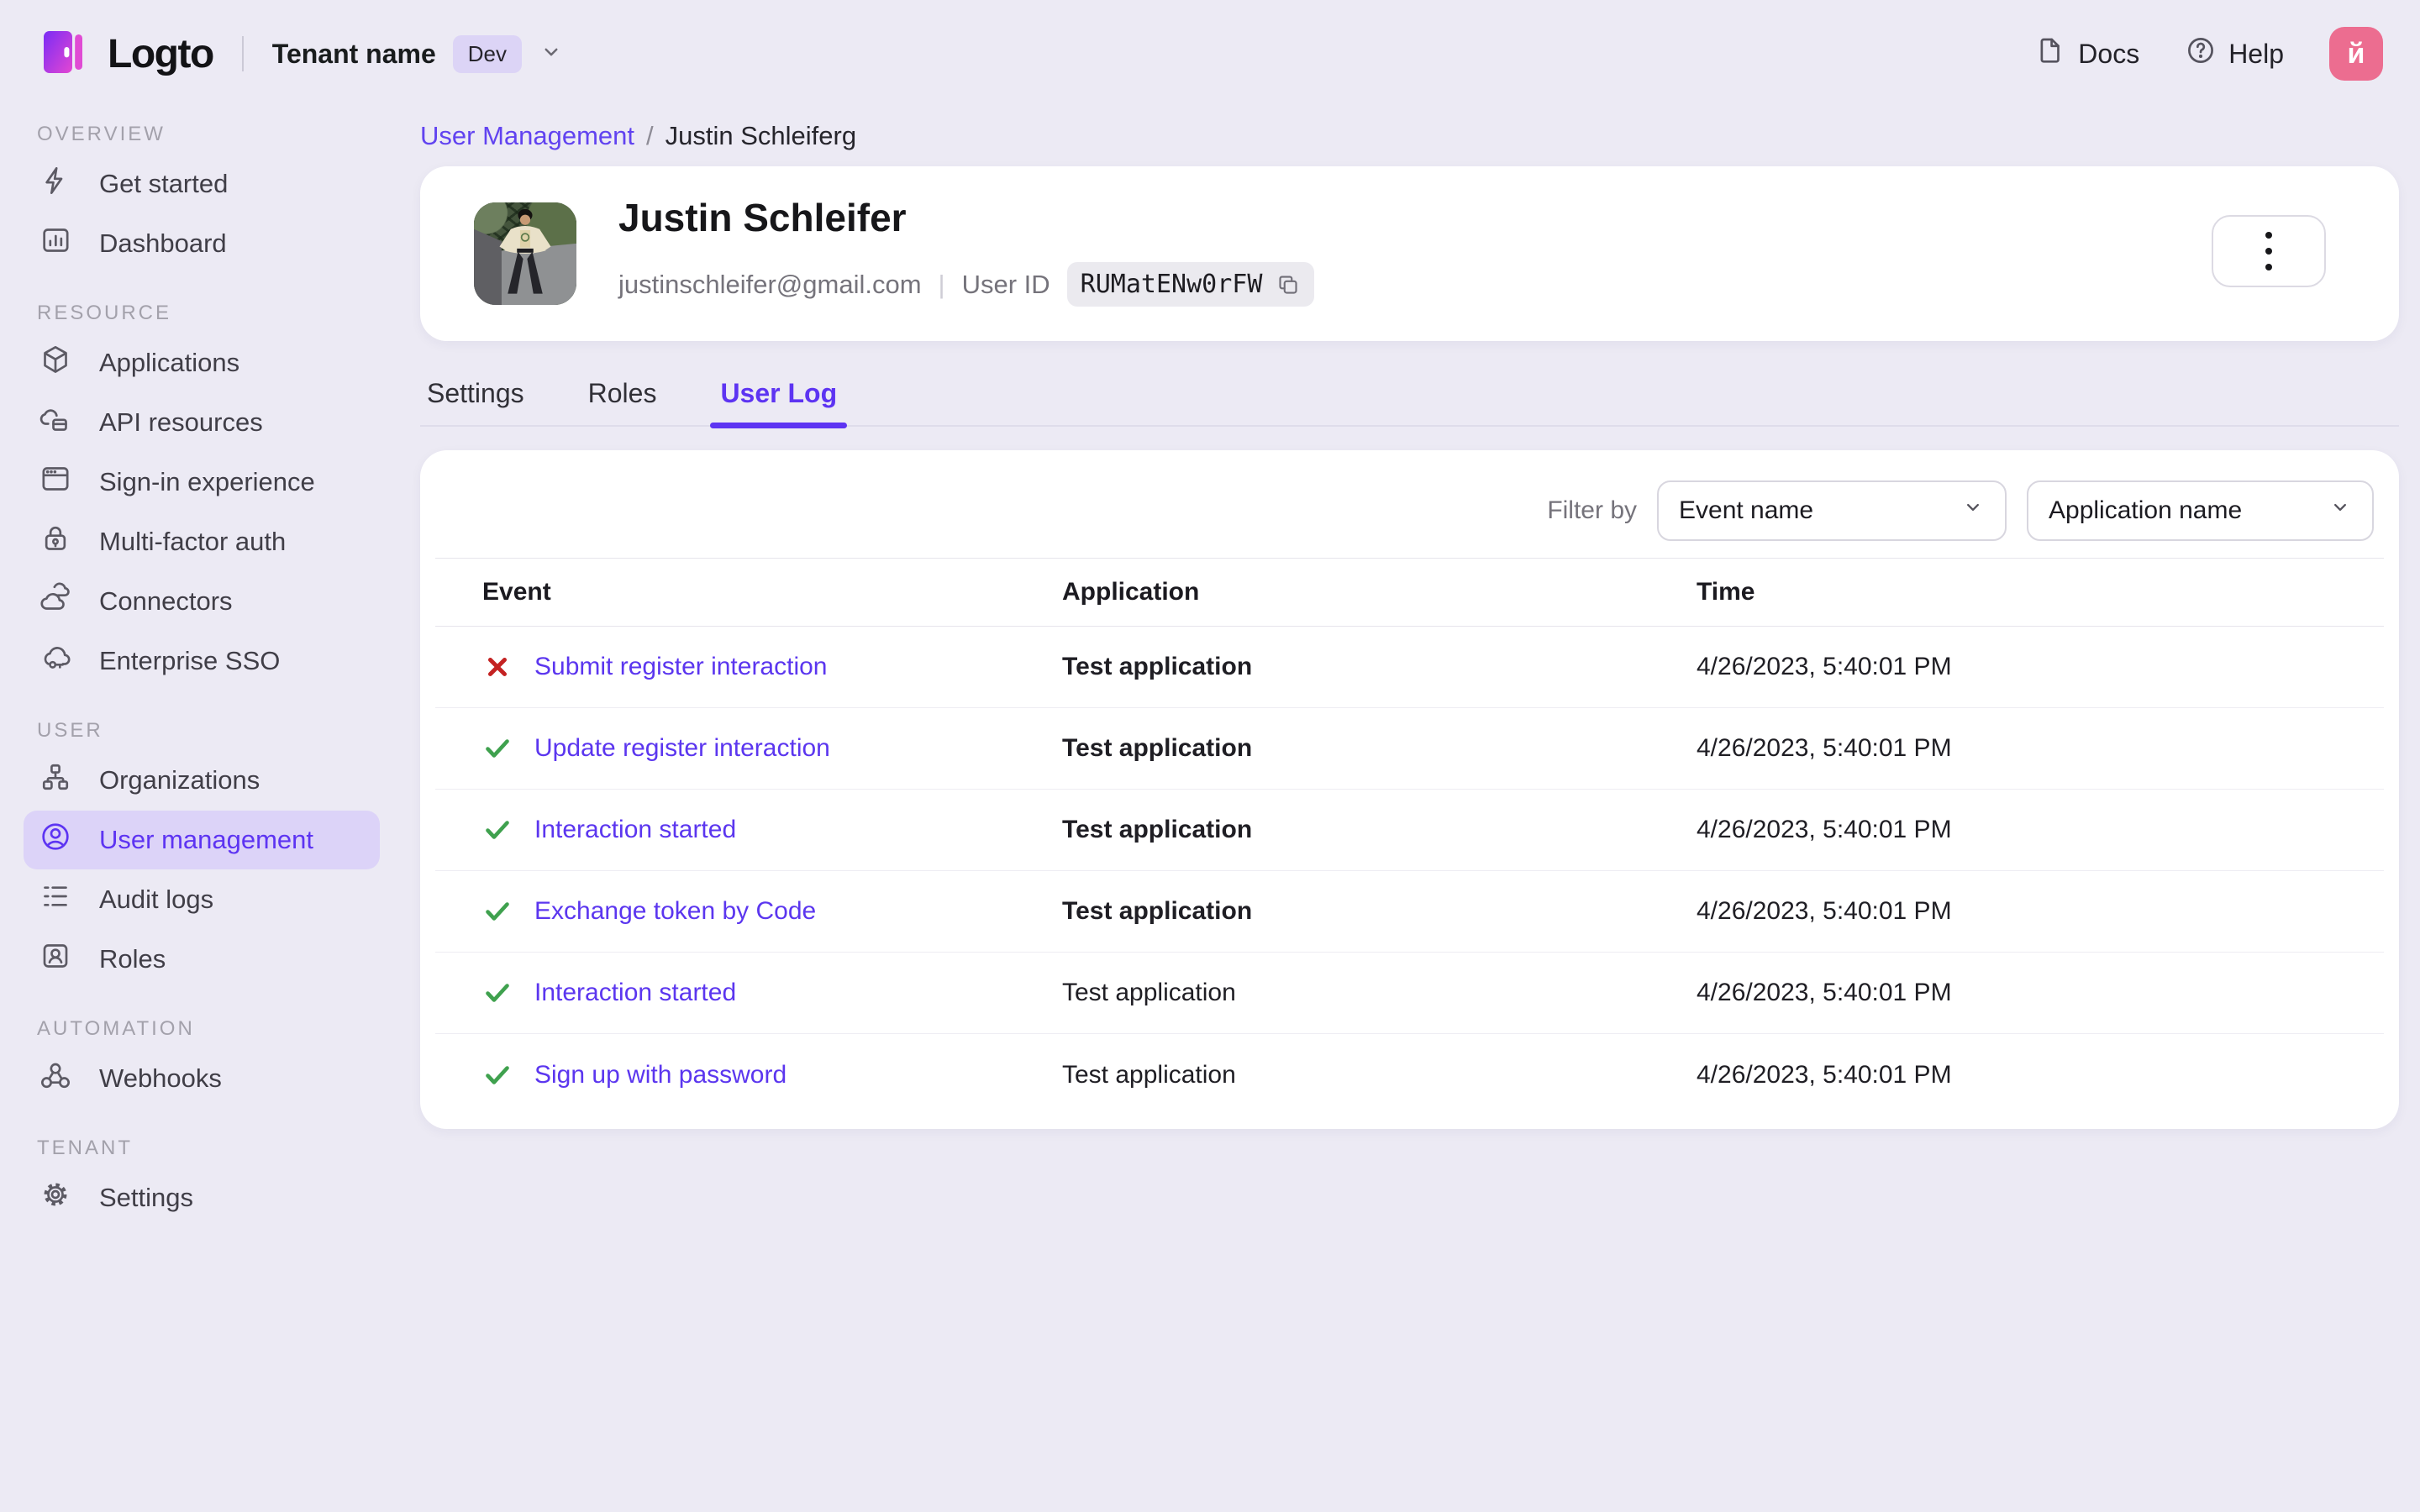  I want to click on sidebar-item-dashboard: Dashboard, so click(202, 243).